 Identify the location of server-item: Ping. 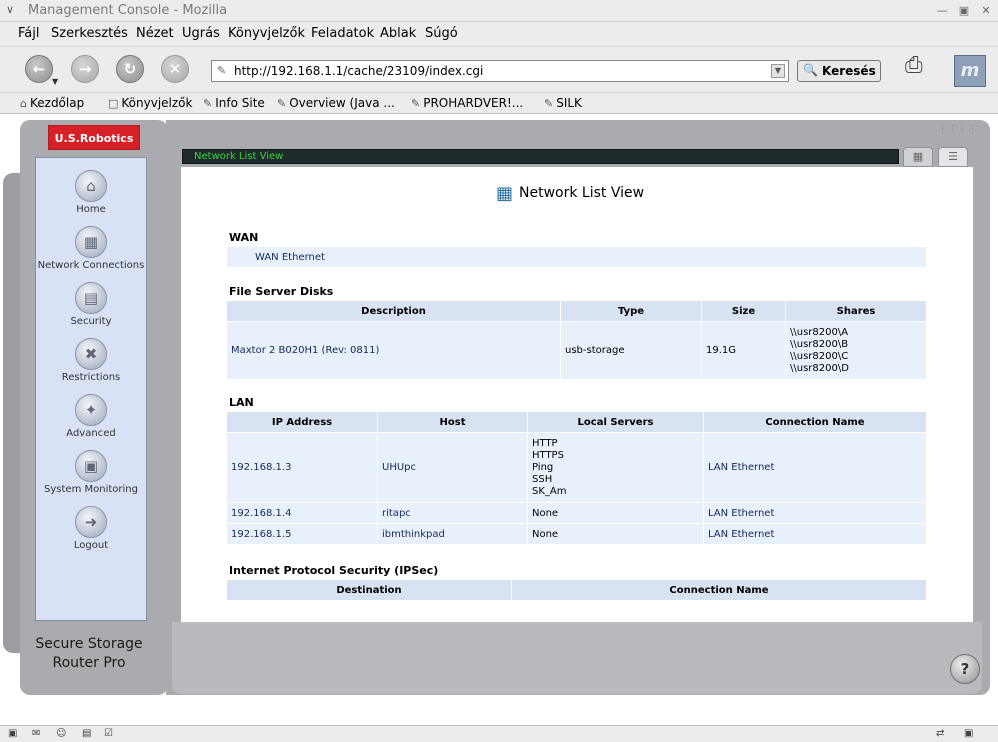
(543, 467).